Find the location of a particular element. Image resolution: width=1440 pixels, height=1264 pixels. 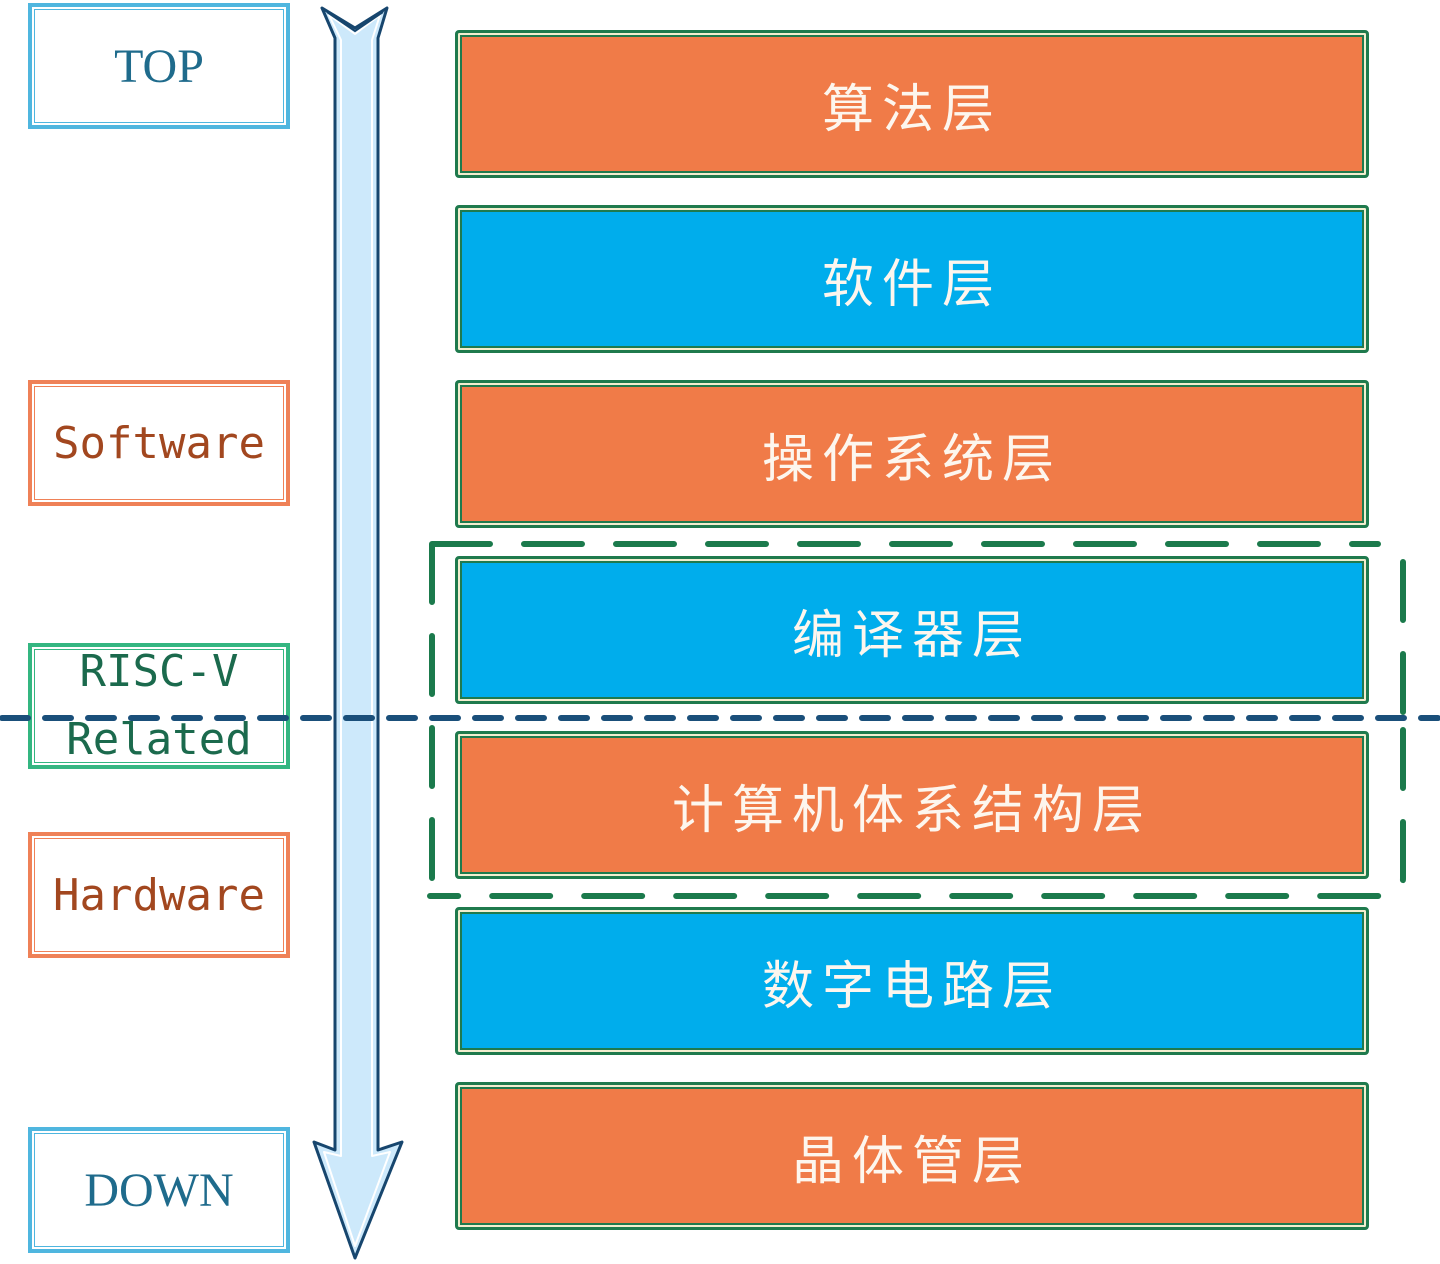

down-arrow-icon is located at coordinates (358, 633).